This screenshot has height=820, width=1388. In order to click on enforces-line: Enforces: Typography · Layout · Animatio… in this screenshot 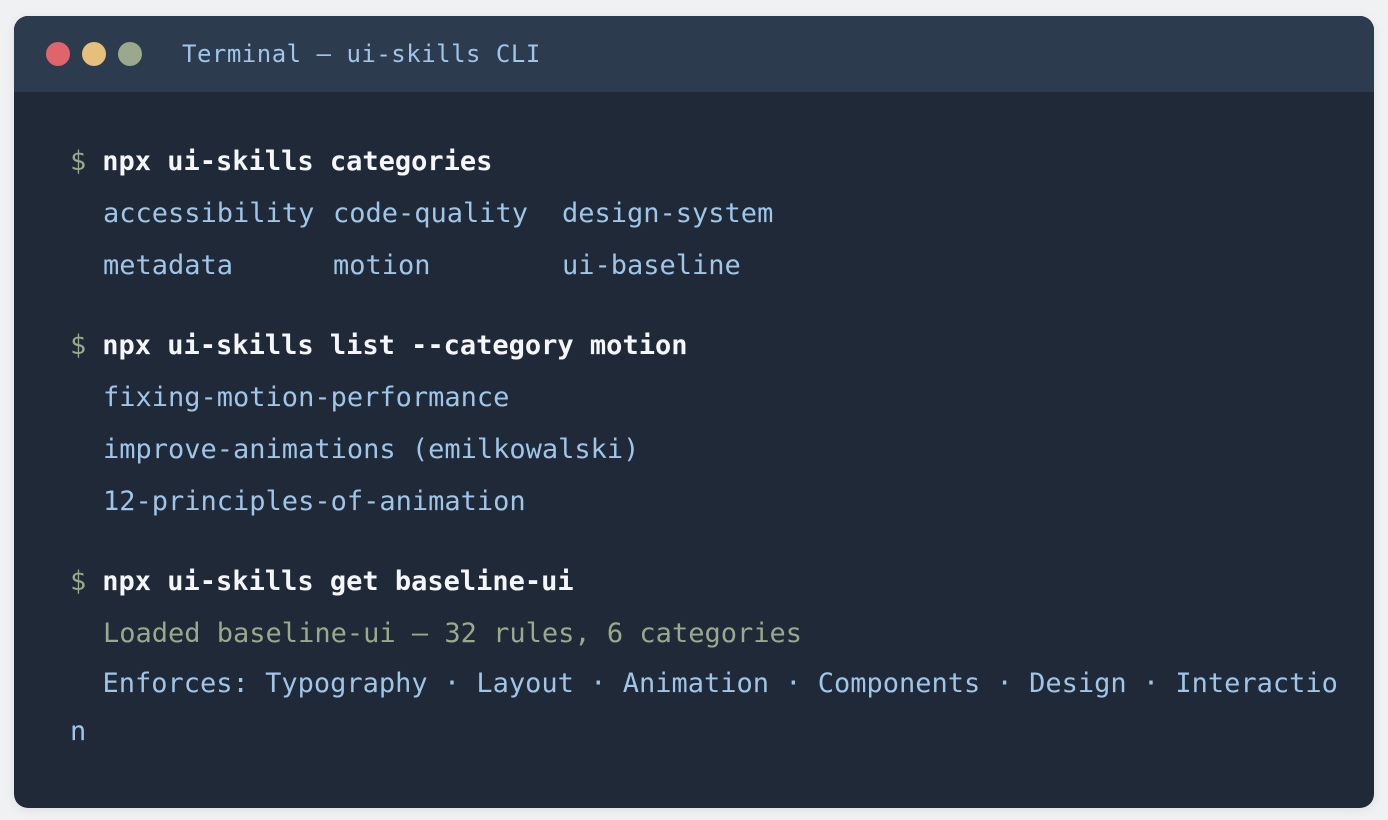, I will do `click(704, 707)`.